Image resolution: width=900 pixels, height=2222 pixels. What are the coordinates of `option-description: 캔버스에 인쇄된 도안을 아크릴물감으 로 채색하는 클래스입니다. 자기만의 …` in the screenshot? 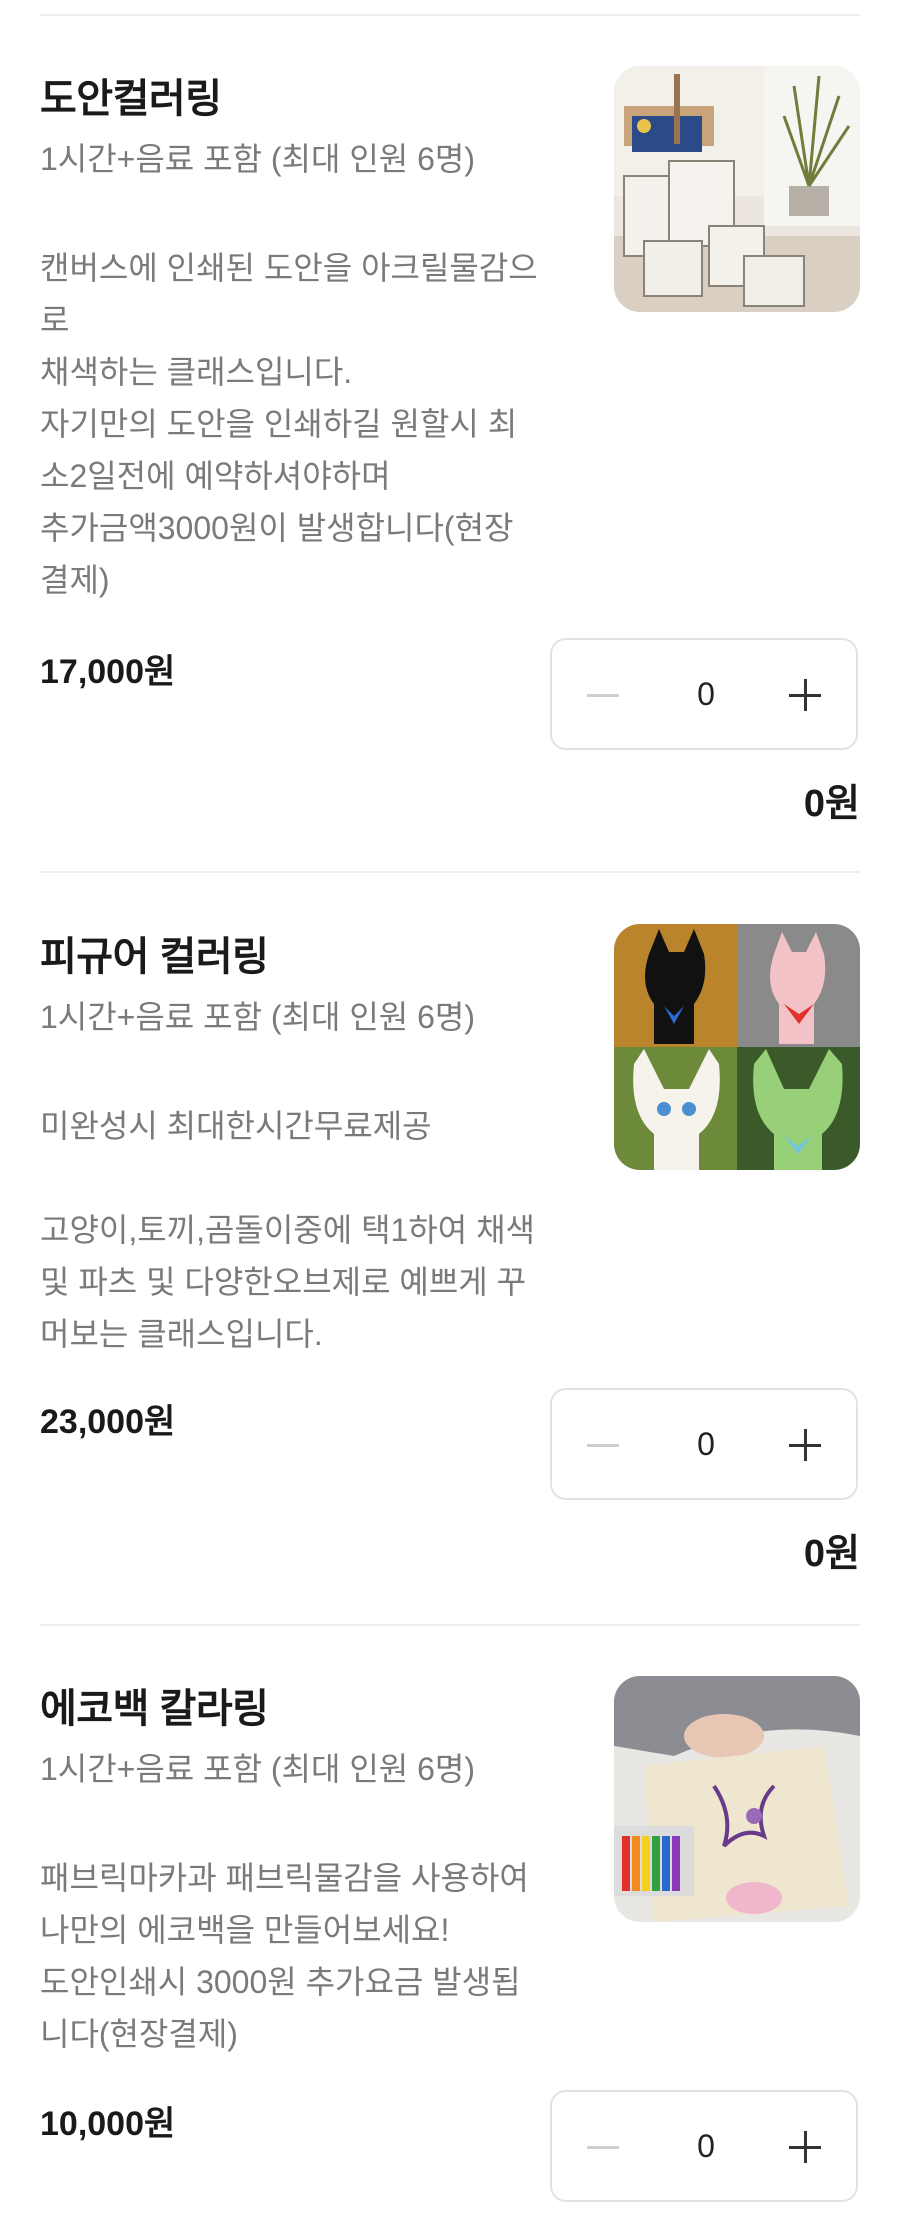 It's located at (307, 424).